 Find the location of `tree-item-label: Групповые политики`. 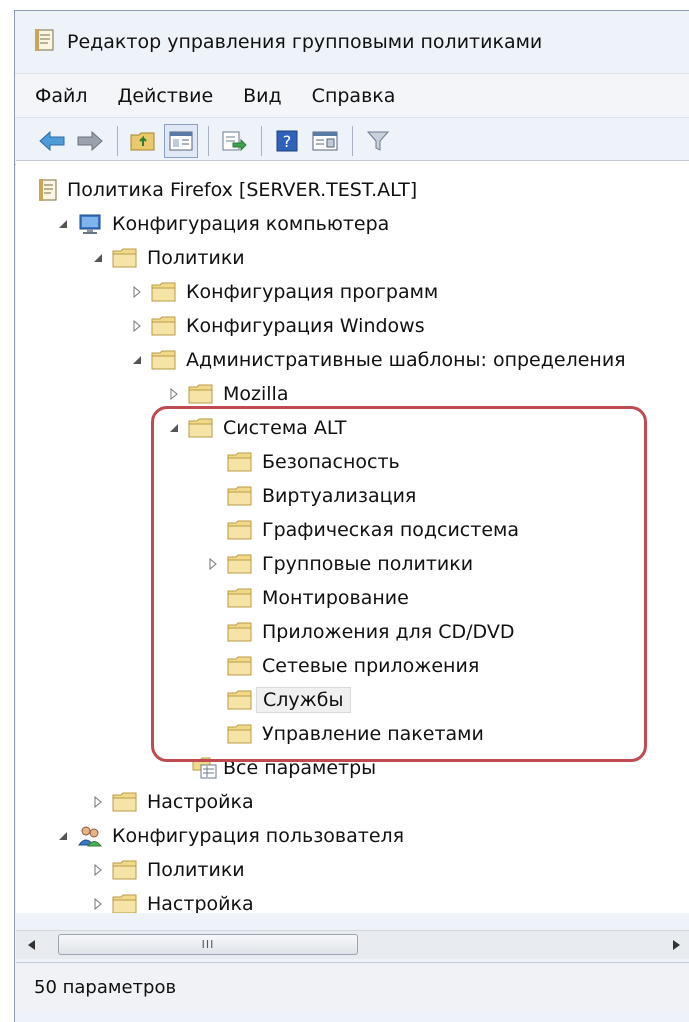

tree-item-label: Групповые политики is located at coordinates (368, 564).